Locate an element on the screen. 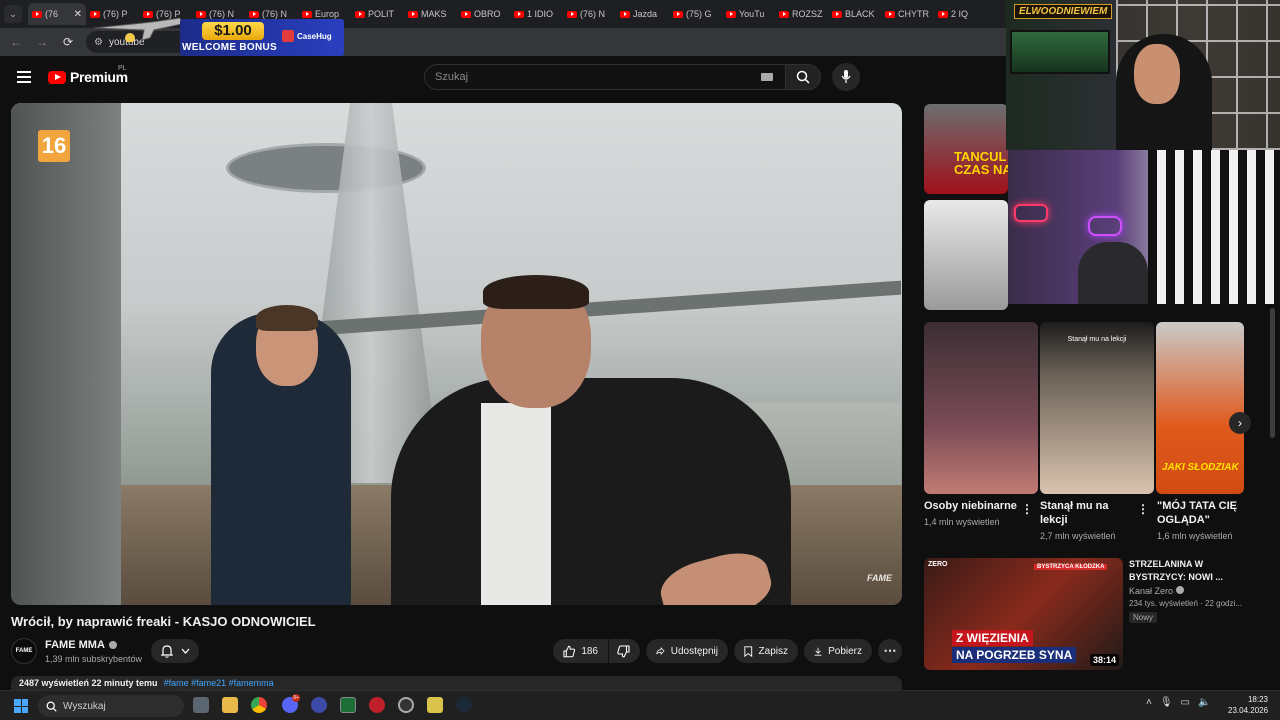  browser-tab: 1 IDIO is located at coordinates (536, 14).